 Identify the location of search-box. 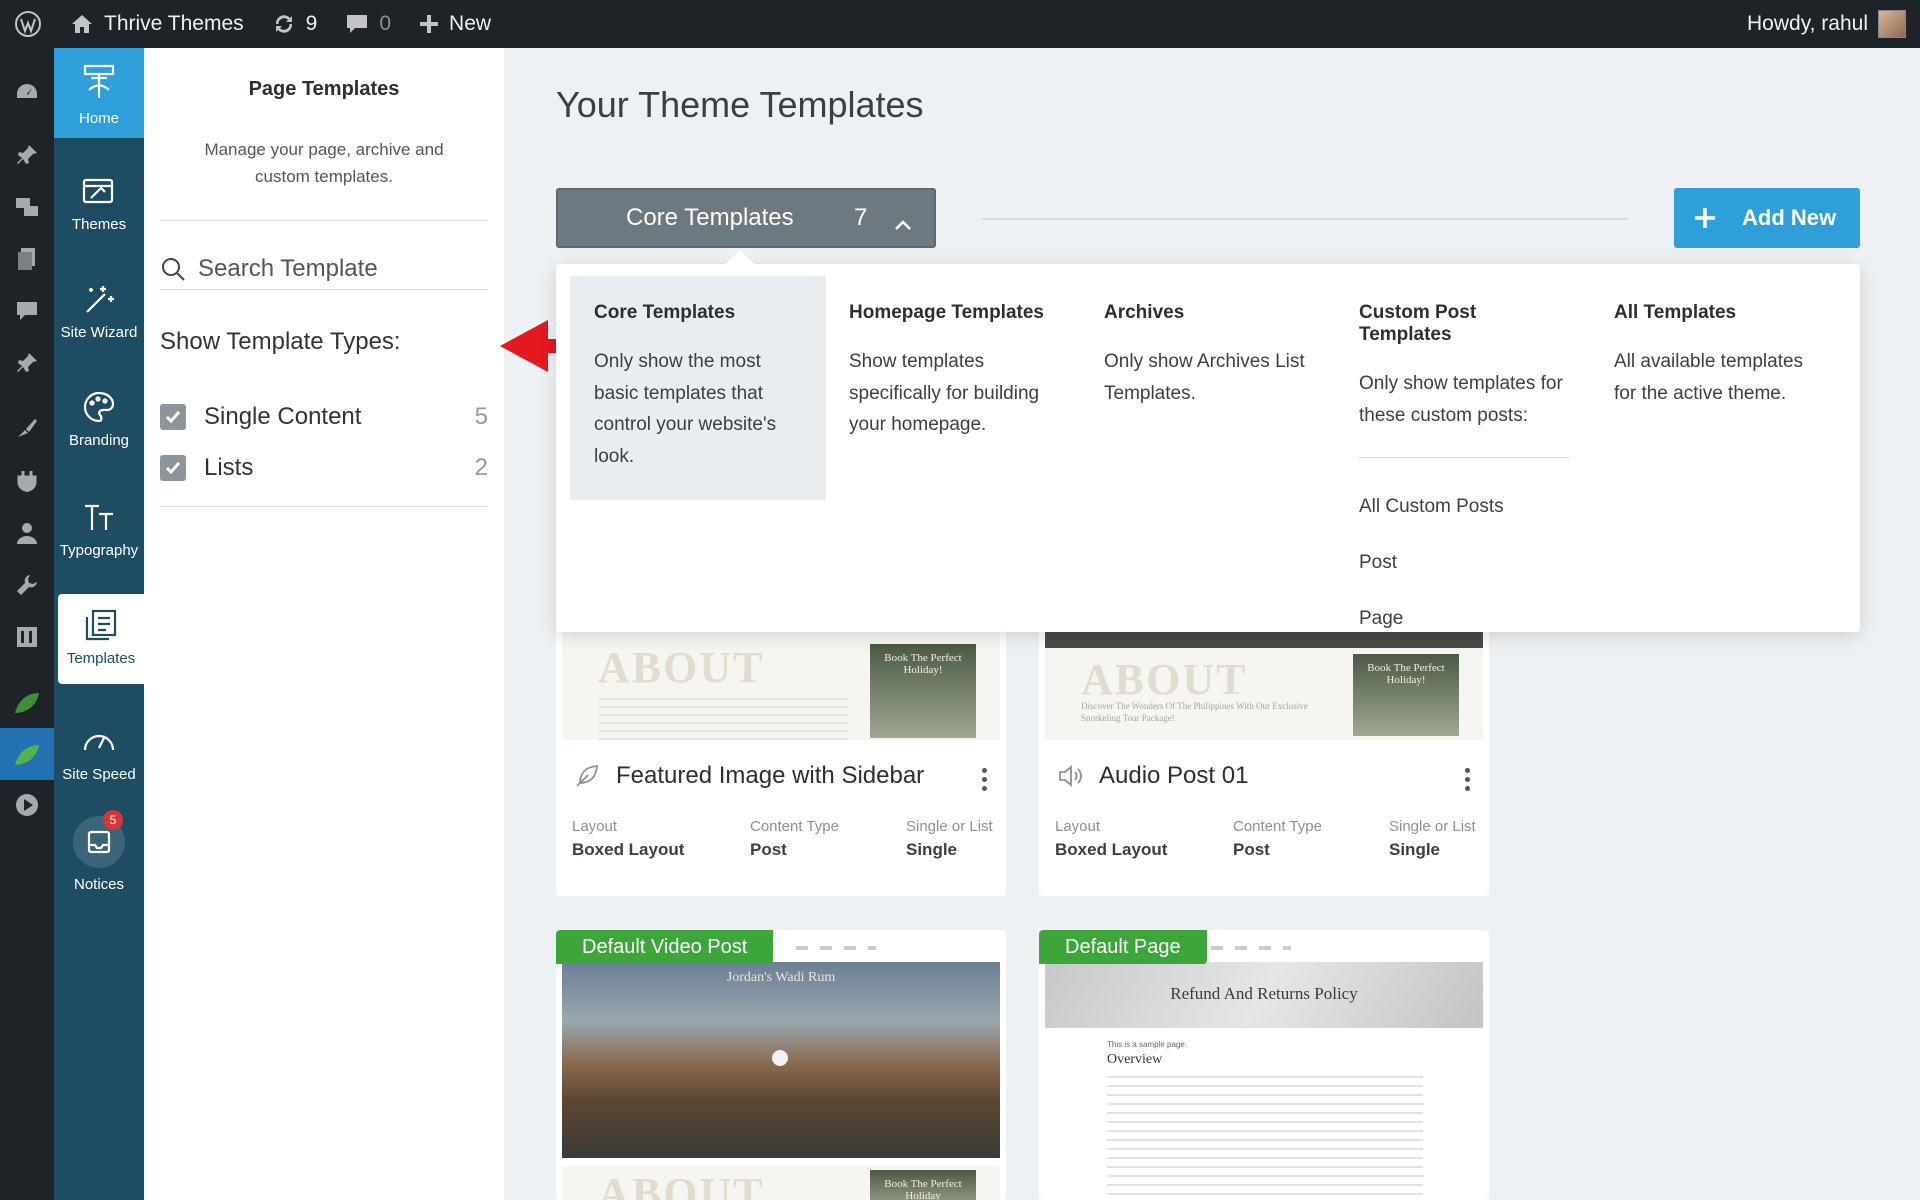
(324, 269).